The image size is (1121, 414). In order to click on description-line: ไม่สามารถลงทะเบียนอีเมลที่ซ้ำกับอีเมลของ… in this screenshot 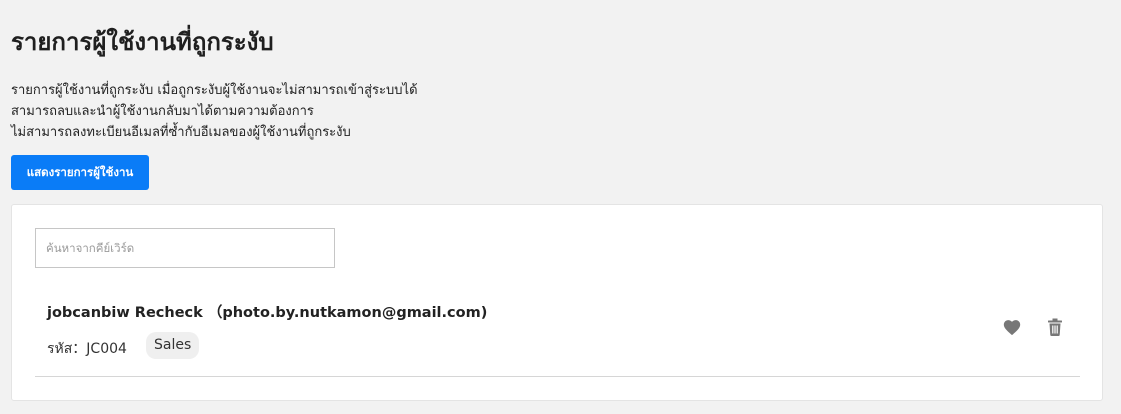, I will do `click(181, 132)`.